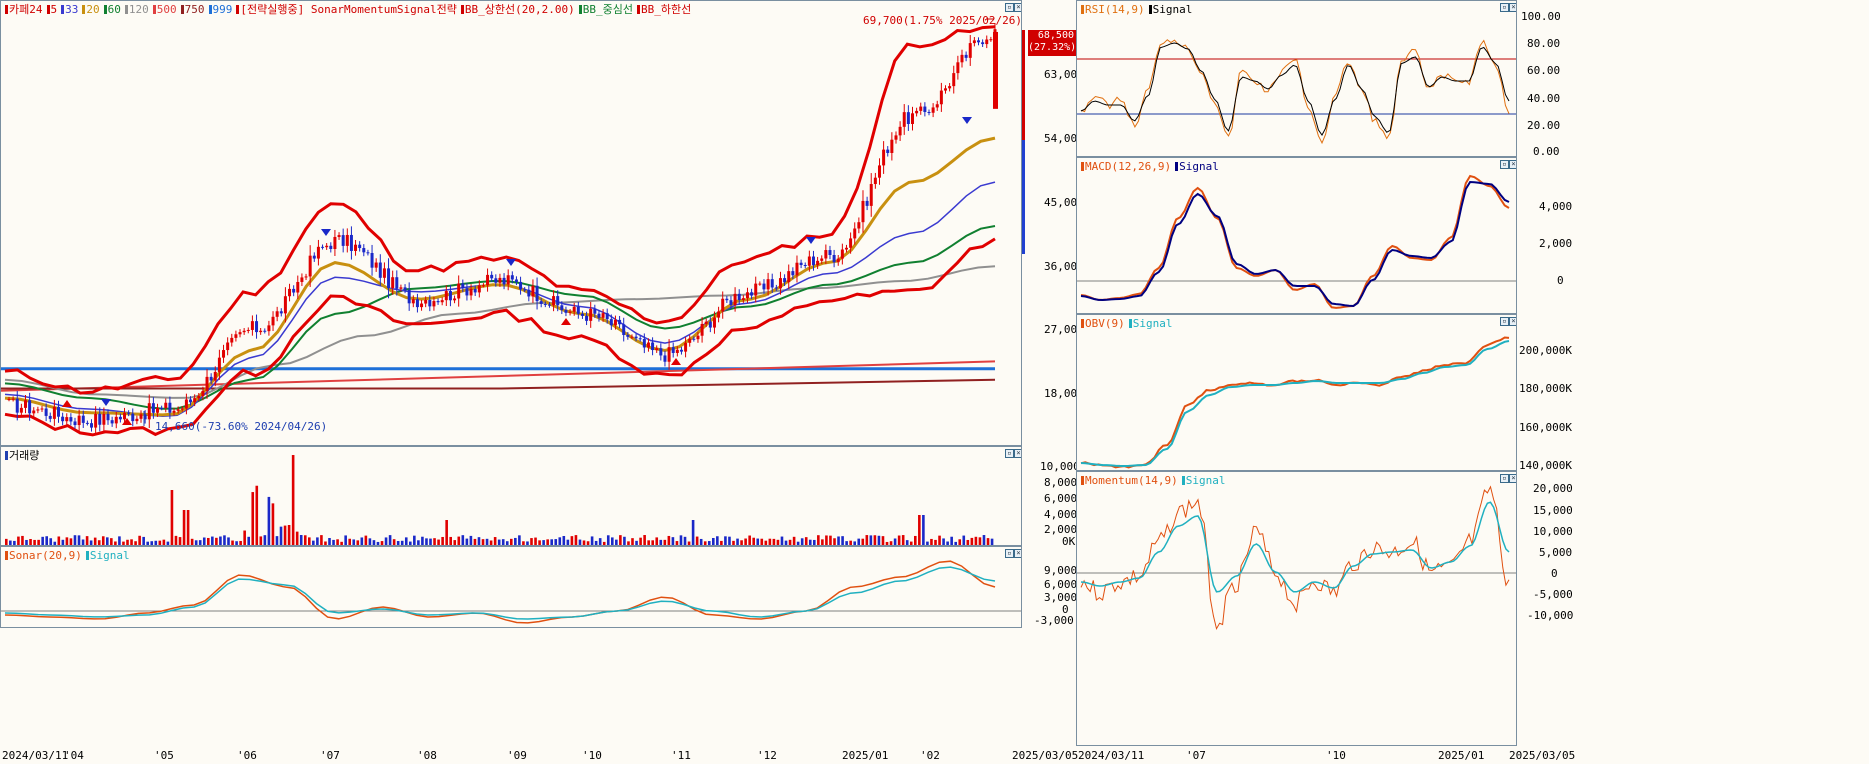 This screenshot has width=1869, height=764. Describe the element at coordinates (1129, 323) in the screenshot. I see `obv-legend: OBV(9) Signal` at that location.